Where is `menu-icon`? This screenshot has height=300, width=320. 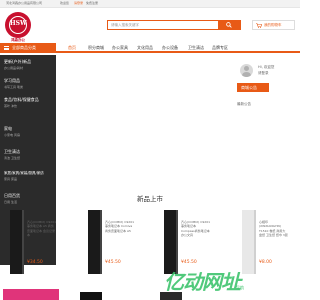
menu-icon is located at coordinates (6, 48).